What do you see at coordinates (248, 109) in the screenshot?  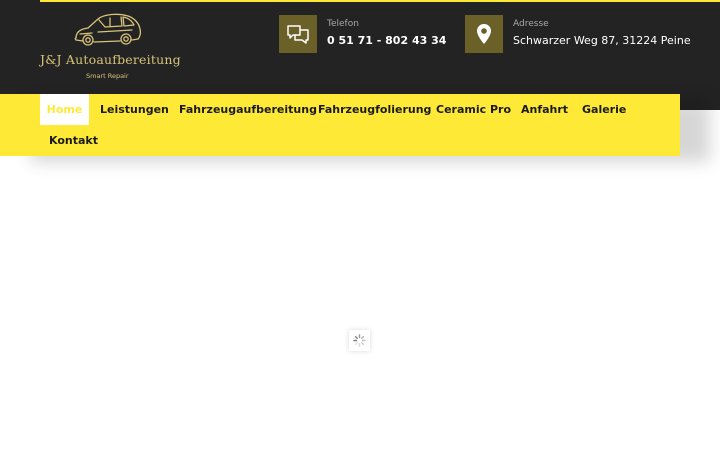 I see `nav-item-fahrzeugaufbereitung: Fahrzeugaufbereitung` at bounding box center [248, 109].